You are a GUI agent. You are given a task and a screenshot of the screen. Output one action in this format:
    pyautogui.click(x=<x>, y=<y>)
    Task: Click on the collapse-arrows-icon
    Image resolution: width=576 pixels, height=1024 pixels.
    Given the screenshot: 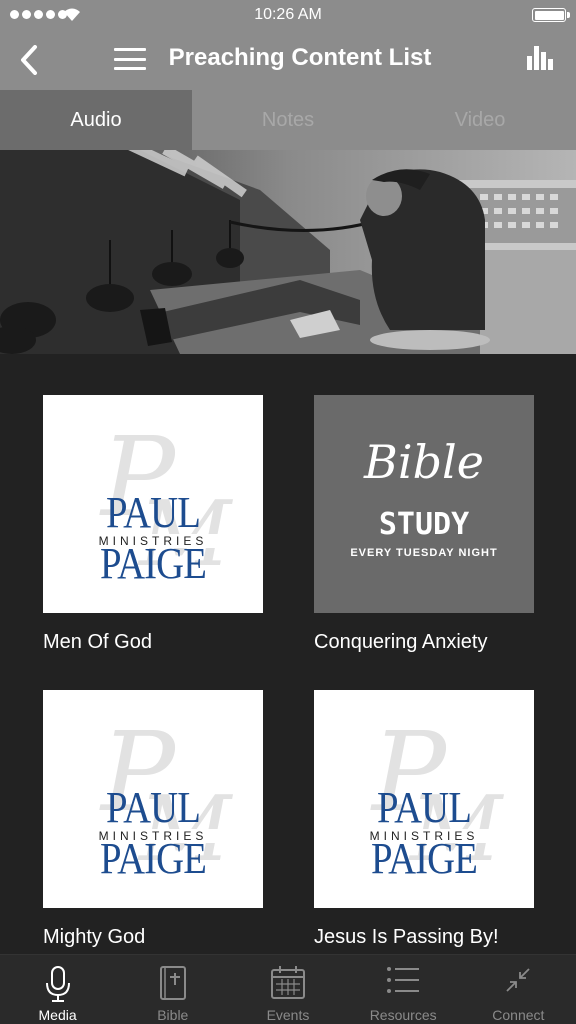 What is the action you would take?
    pyautogui.click(x=518, y=980)
    